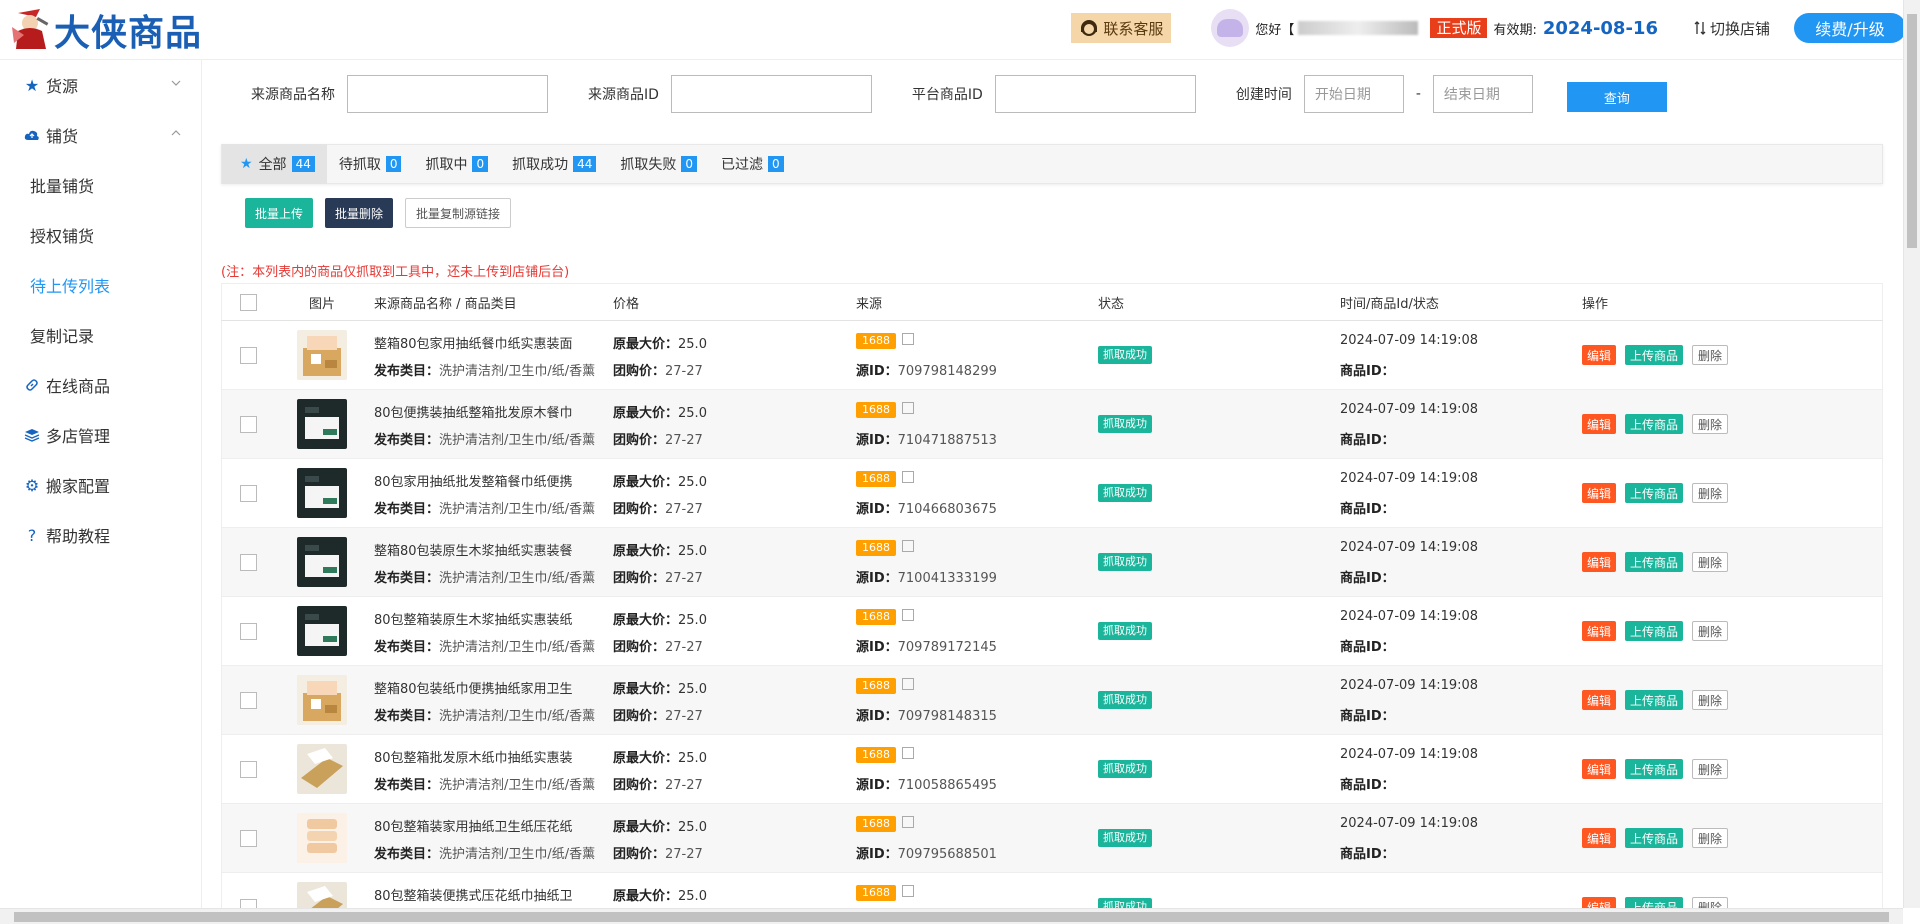 The height and width of the screenshot is (924, 1920). Describe the element at coordinates (248, 302) in the screenshot. I see `select-all-checkbox` at that location.